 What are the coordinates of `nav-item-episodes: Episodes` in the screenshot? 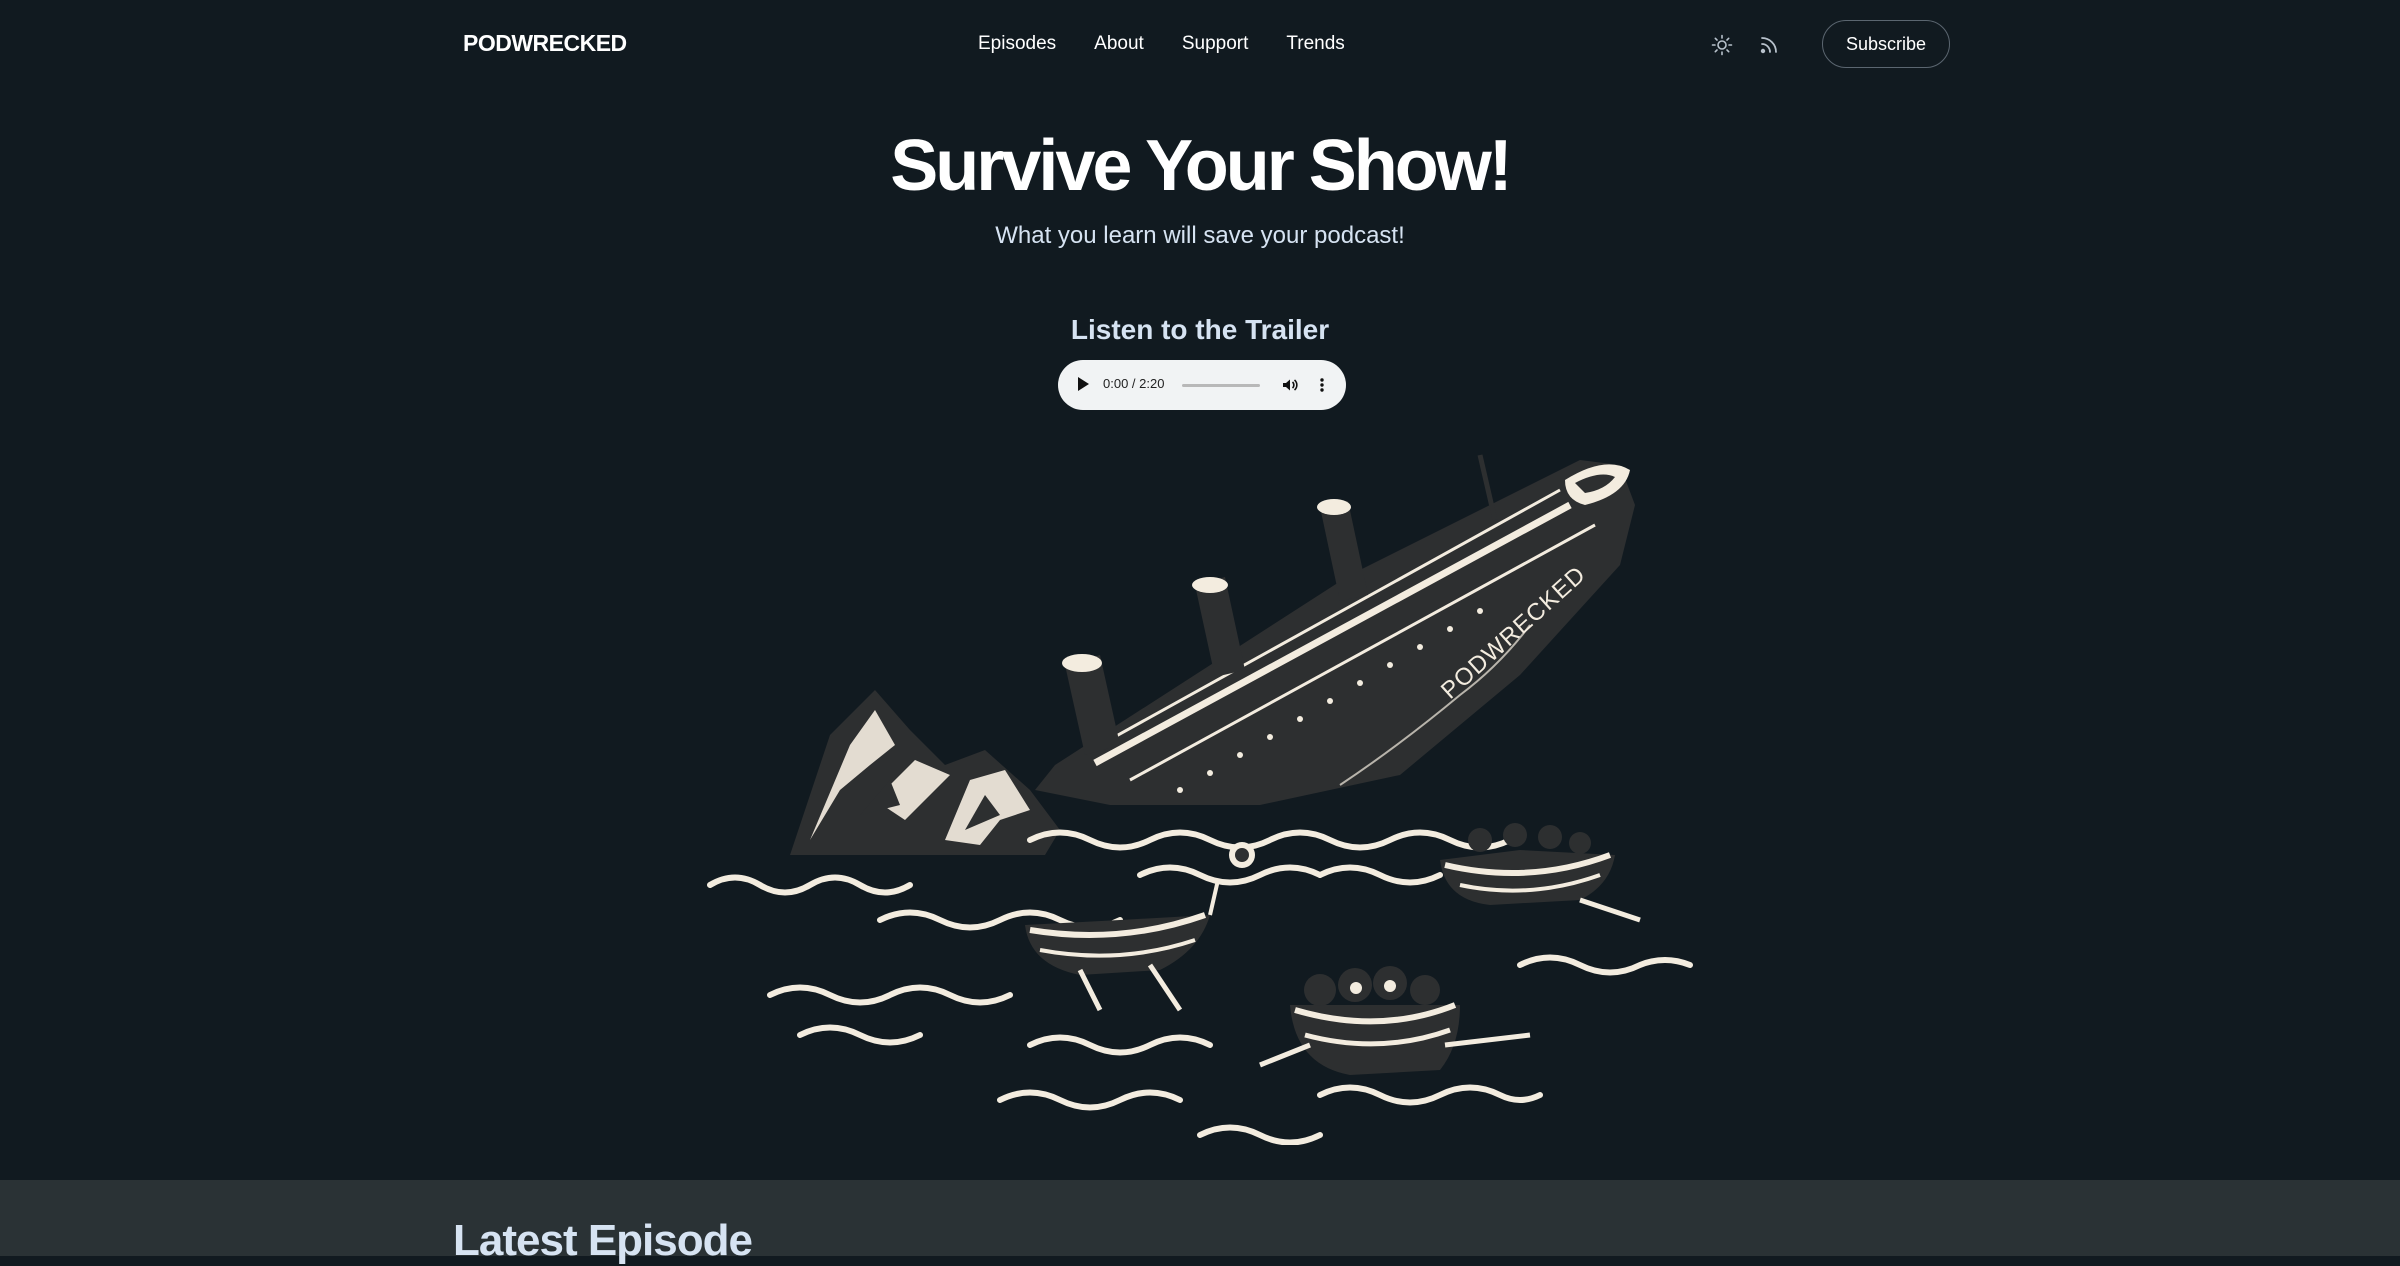 It's located at (1017, 44).